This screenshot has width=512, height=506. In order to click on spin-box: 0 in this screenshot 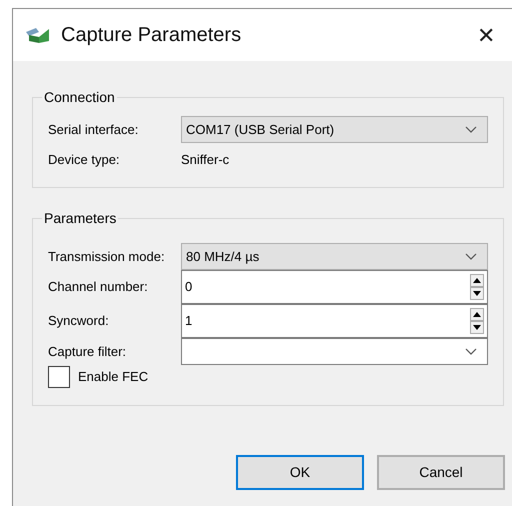, I will do `click(334, 287)`.